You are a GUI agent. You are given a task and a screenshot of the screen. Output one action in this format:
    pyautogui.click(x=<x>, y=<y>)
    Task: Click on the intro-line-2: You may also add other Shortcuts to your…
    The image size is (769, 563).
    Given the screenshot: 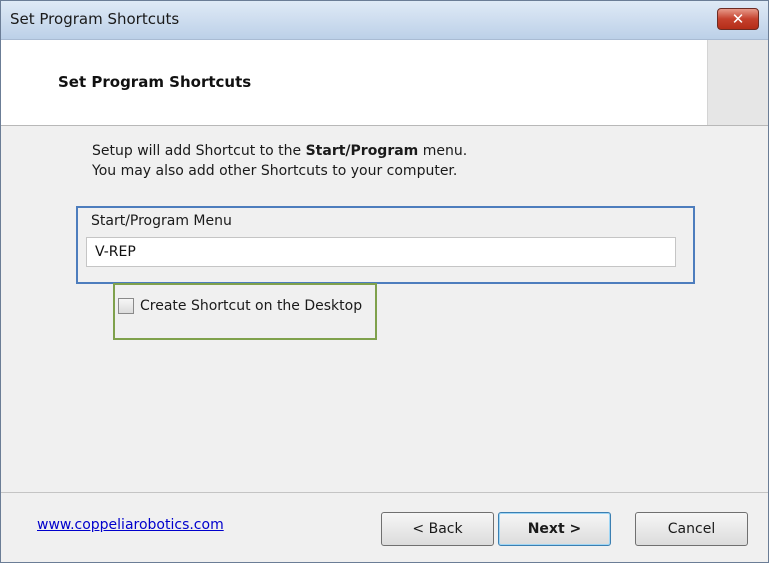 What is the action you would take?
    pyautogui.click(x=275, y=171)
    